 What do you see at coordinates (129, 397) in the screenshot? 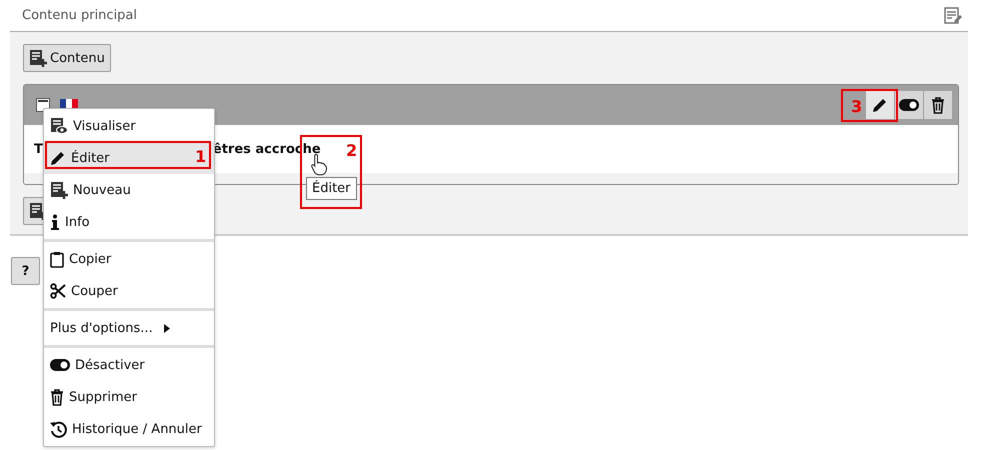
I see `menu-item: Supprimer` at bounding box center [129, 397].